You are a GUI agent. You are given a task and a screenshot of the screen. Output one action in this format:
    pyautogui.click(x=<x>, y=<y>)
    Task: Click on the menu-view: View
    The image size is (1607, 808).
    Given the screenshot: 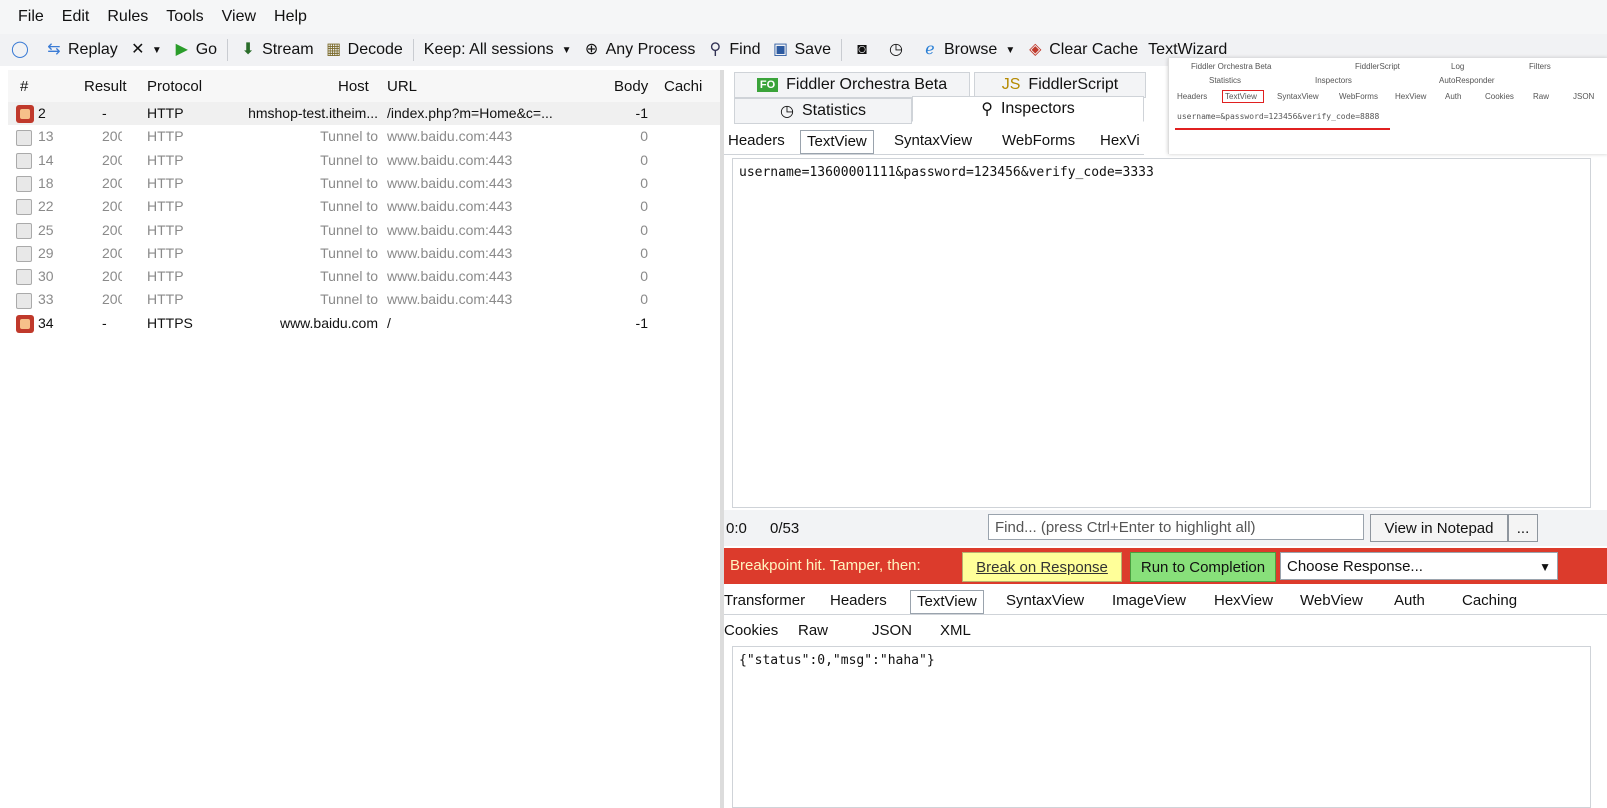 What is the action you would take?
    pyautogui.click(x=242, y=17)
    